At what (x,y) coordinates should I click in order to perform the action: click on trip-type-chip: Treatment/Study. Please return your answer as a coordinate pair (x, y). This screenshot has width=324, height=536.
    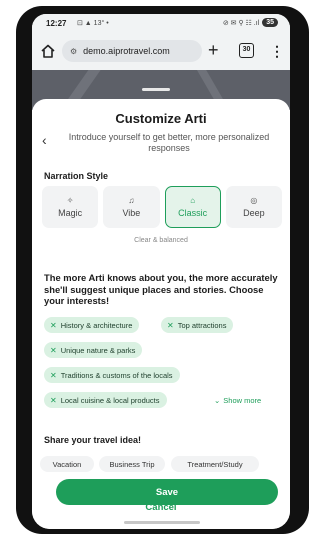
    Looking at the image, I should click on (215, 464).